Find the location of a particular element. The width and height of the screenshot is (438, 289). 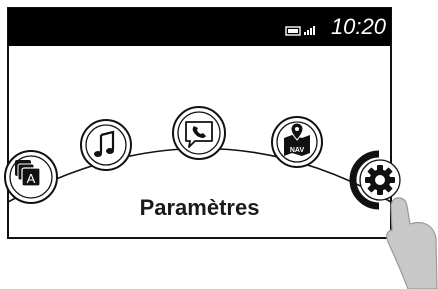

gear-icon is located at coordinates (380, 180).